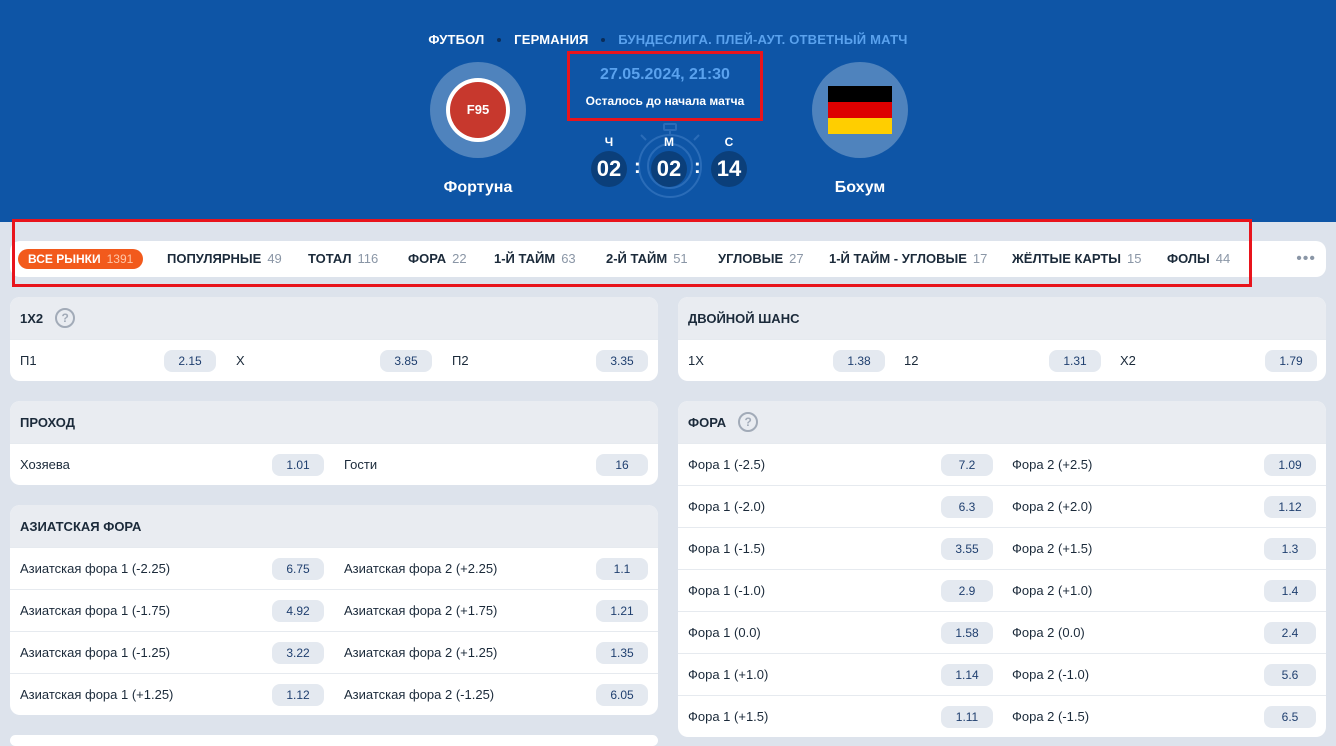 This screenshot has height=746, width=1336. I want to click on odds-cell: 12 1.31, so click(1002, 360).